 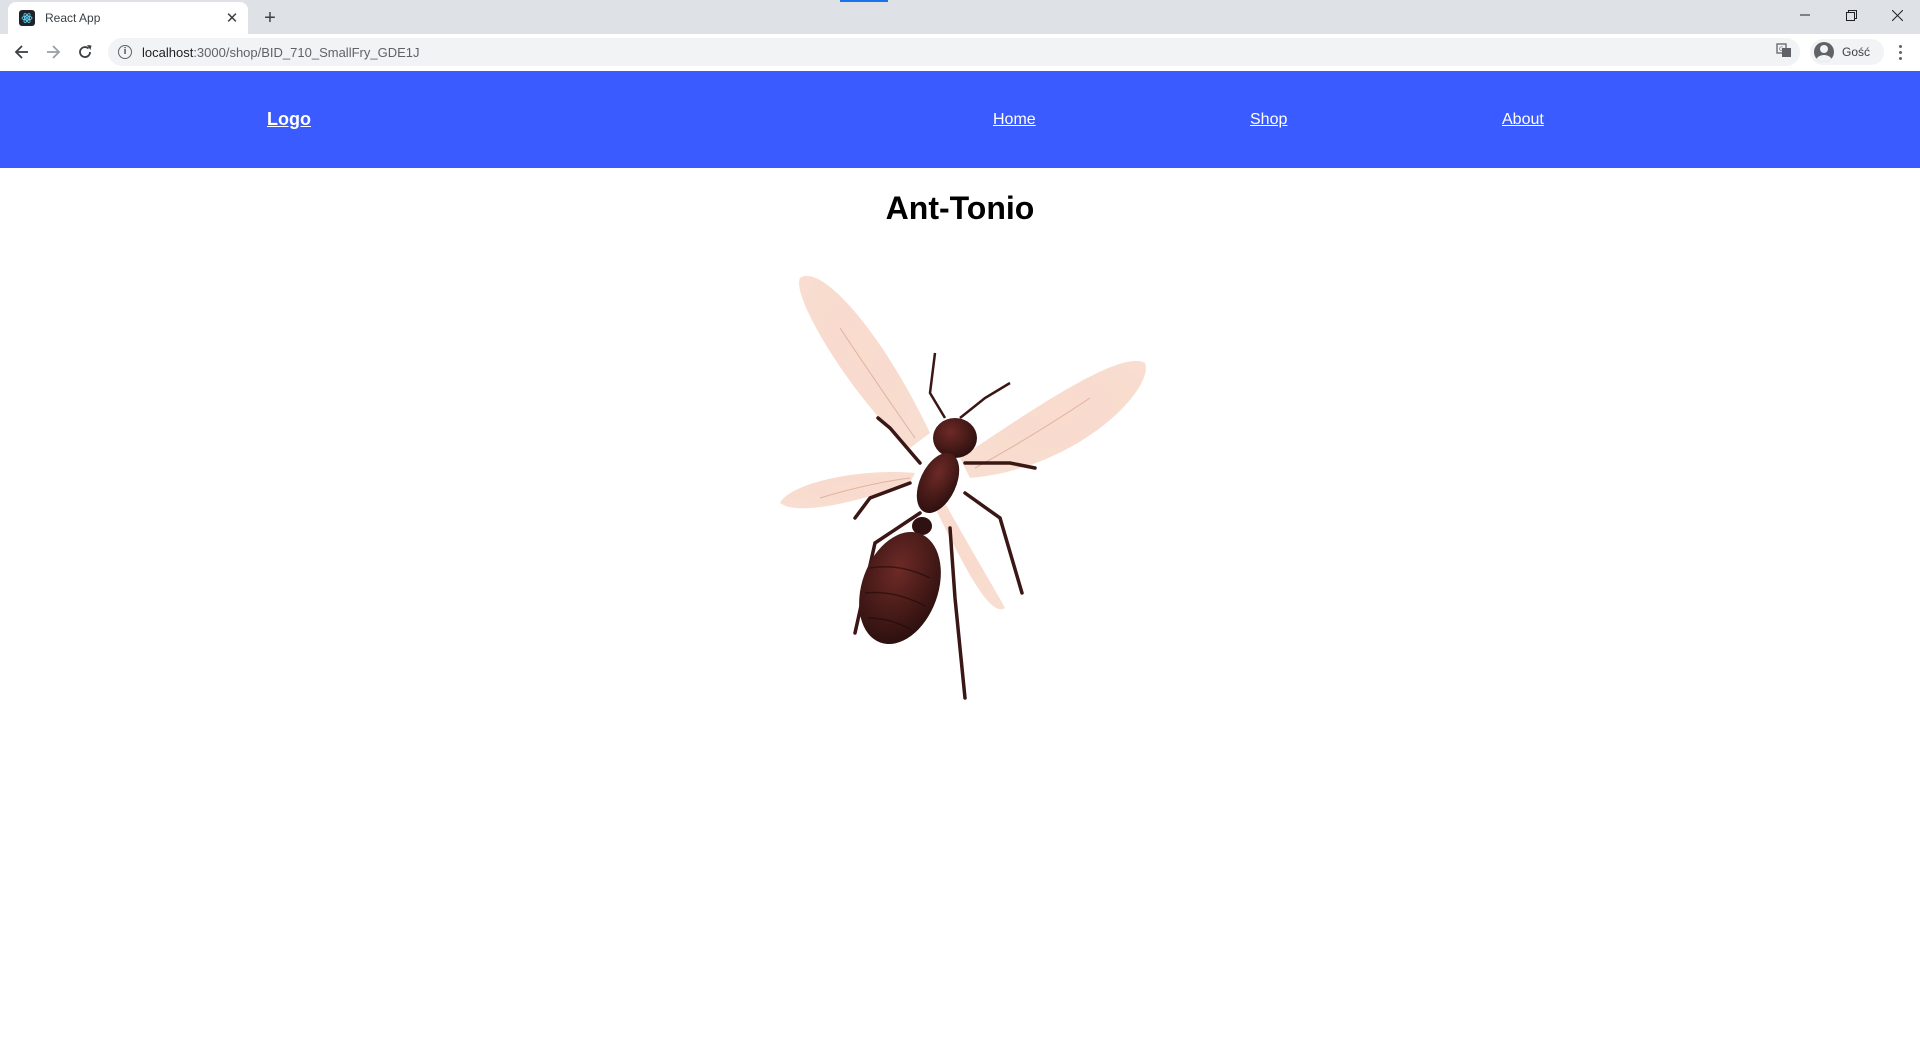 I want to click on site-info-icon: i, so click(x=125, y=52).